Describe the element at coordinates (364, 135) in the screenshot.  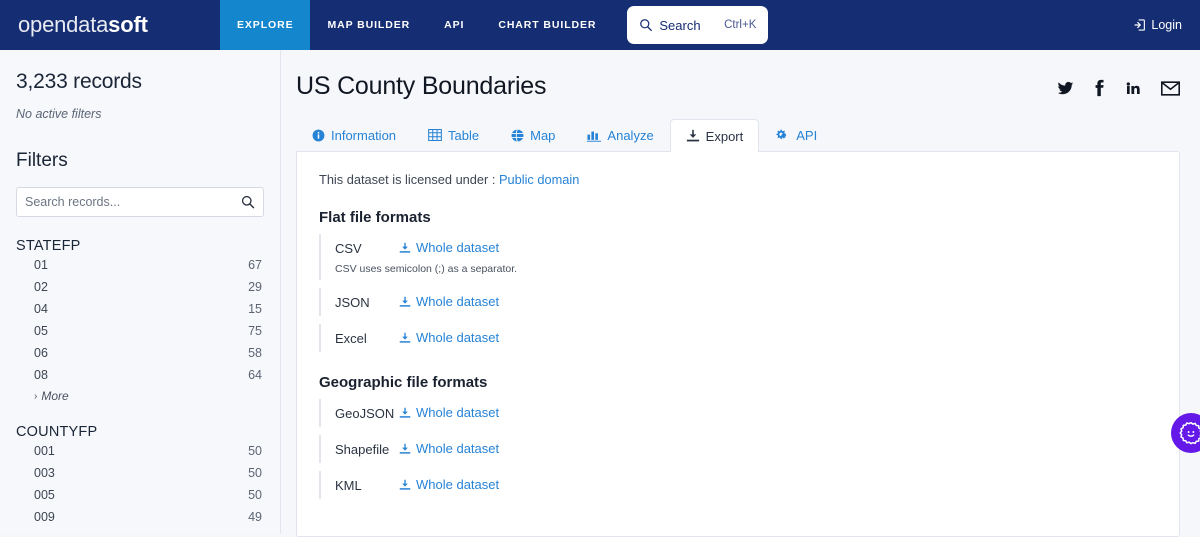
I see `tab-information-label: Information` at that location.